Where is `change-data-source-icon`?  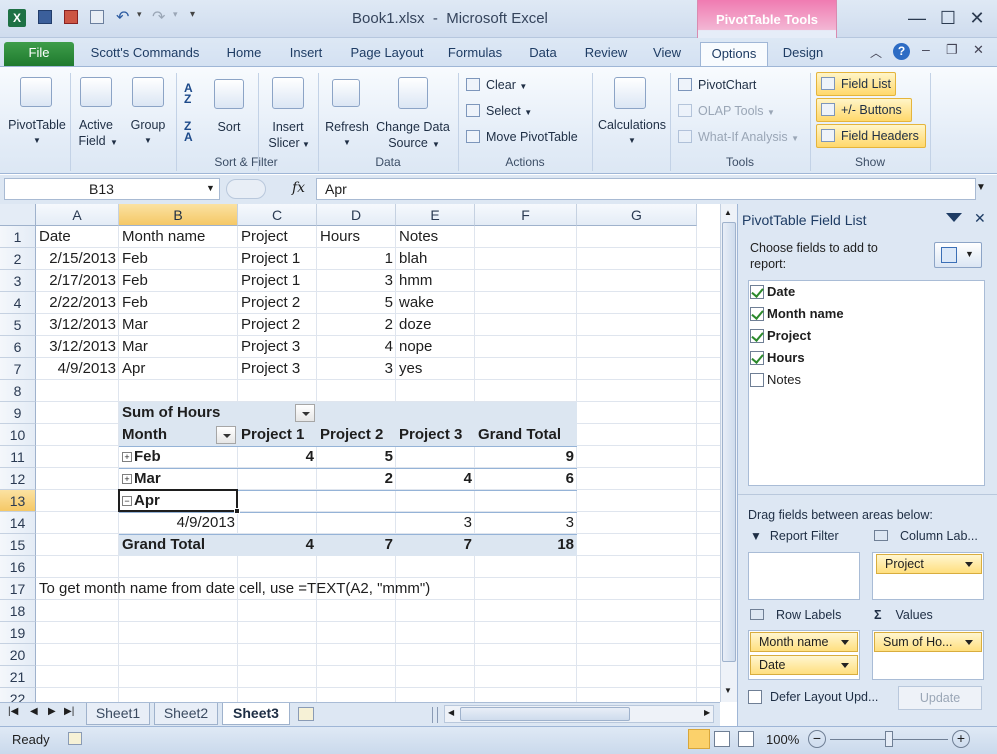 change-data-source-icon is located at coordinates (413, 93).